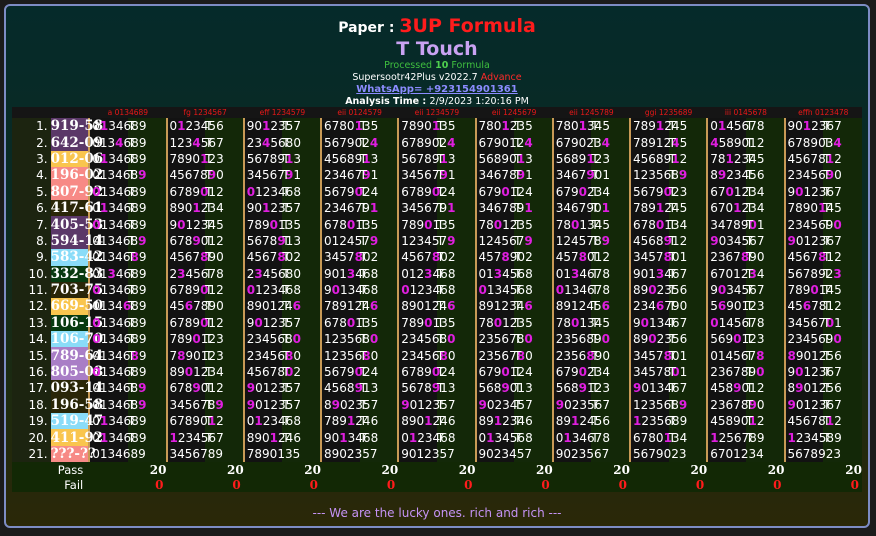 This screenshot has width=876, height=536. I want to click on formula-cell: 4568912, so click(658, 241).